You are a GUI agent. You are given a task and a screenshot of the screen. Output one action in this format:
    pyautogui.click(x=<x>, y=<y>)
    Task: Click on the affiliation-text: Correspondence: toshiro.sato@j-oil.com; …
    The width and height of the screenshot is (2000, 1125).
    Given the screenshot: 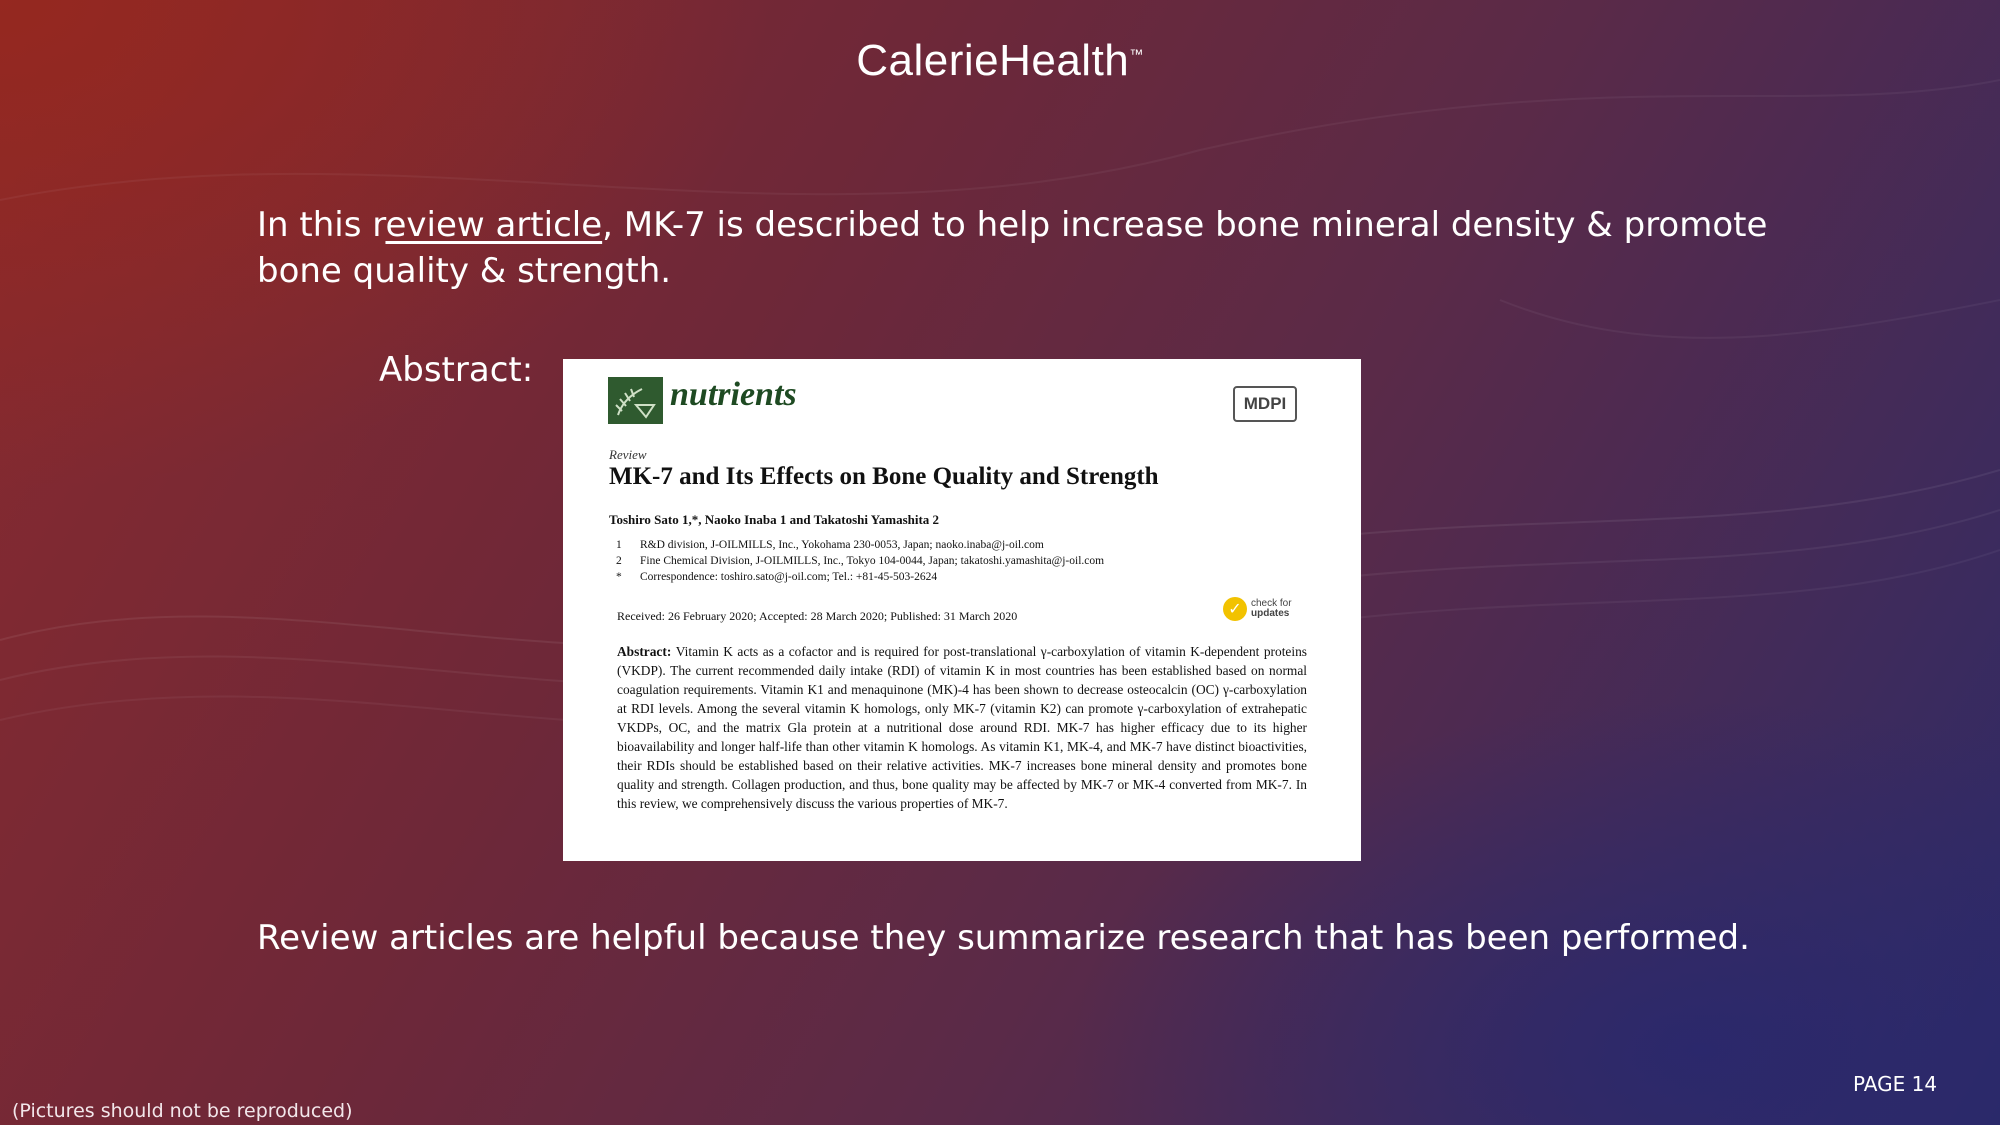 What is the action you would take?
    pyautogui.click(x=789, y=577)
    